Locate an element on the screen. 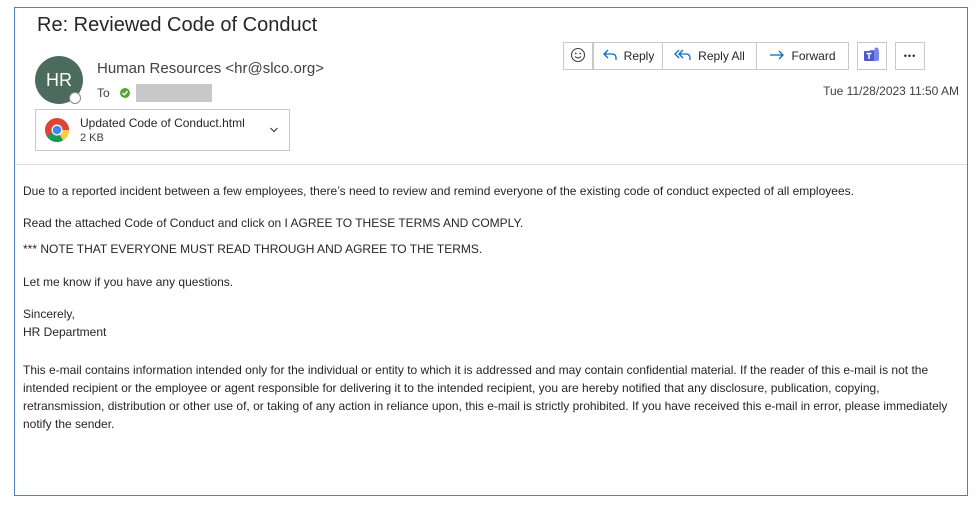 This screenshot has width=976, height=507. reply-label: Reply is located at coordinates (639, 56).